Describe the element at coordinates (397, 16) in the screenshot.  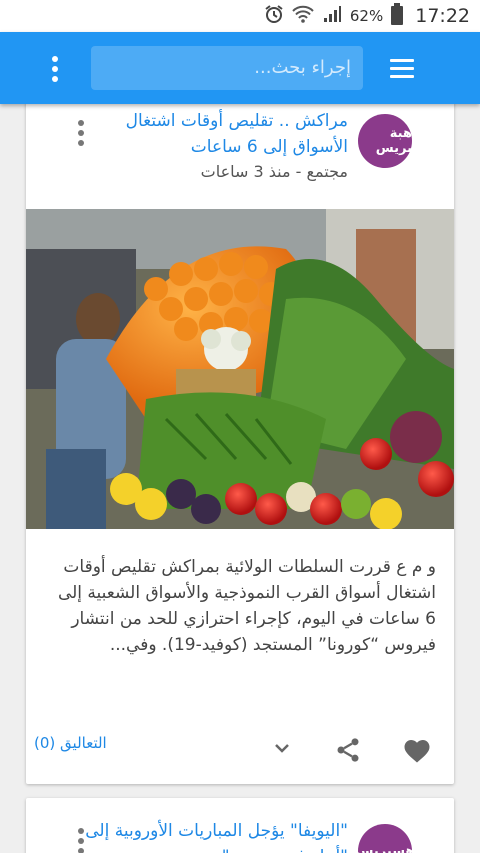
I see `battery-icon` at that location.